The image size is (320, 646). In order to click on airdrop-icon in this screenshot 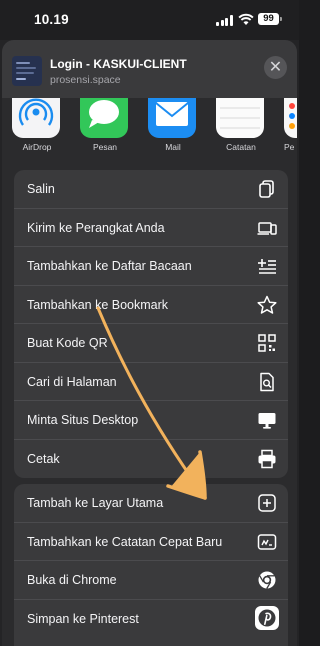, I will do `click(36, 118)`.